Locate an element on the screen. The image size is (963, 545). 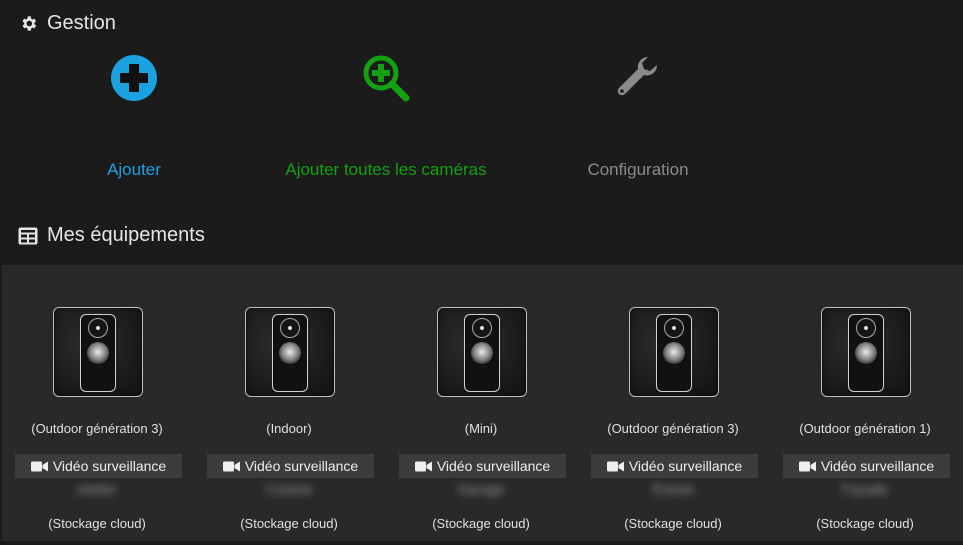
gestion-header: Gestion is located at coordinates (67, 23).